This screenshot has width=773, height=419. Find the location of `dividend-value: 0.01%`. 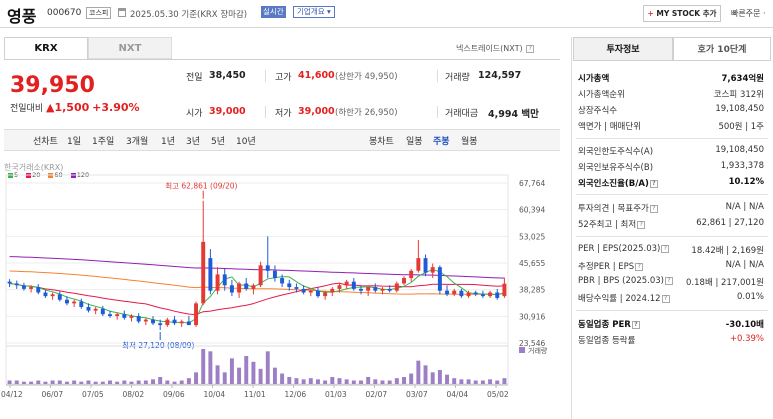

dividend-value: 0.01% is located at coordinates (750, 297).